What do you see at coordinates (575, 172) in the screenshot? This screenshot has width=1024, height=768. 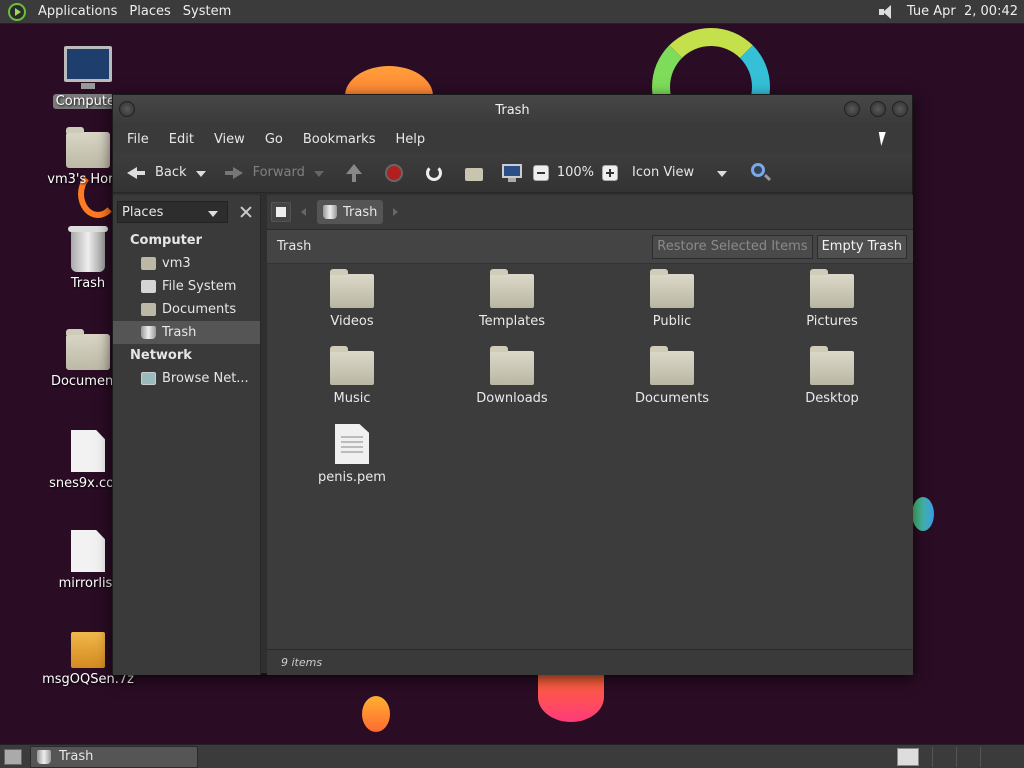 I see `zoom-level: 100%` at bounding box center [575, 172].